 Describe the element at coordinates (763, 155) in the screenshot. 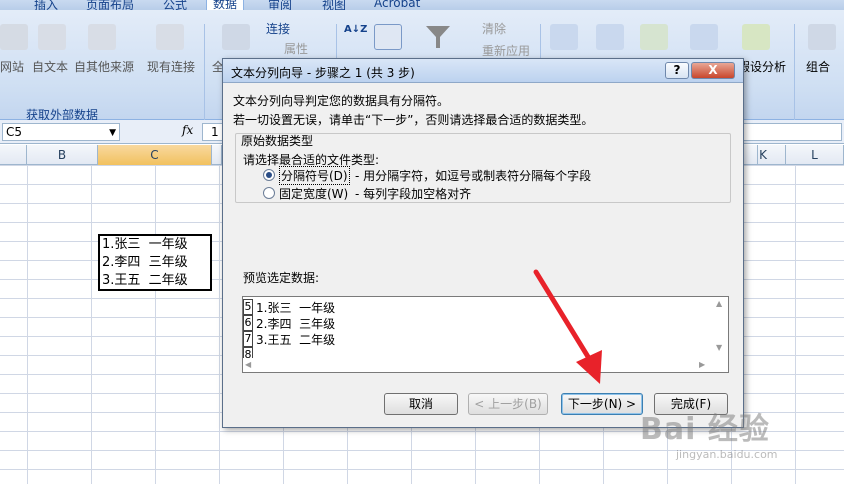

I see `column-header-k: K` at that location.